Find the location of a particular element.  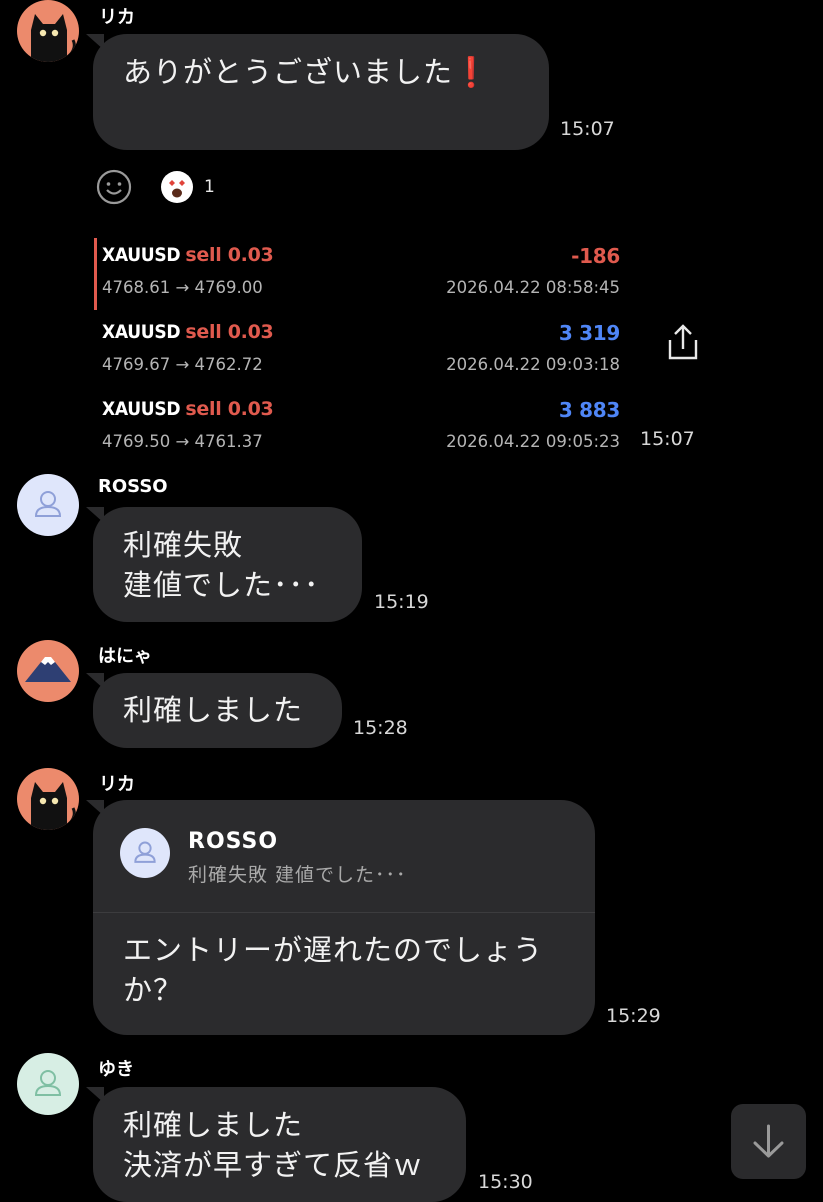

reaction-chip: 1 is located at coordinates (187, 187).